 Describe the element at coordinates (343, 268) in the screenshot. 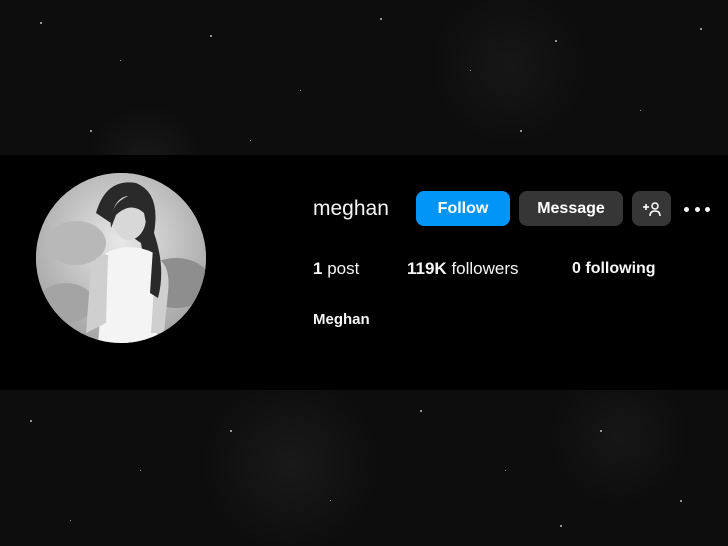

I see `posts-label: post` at that location.